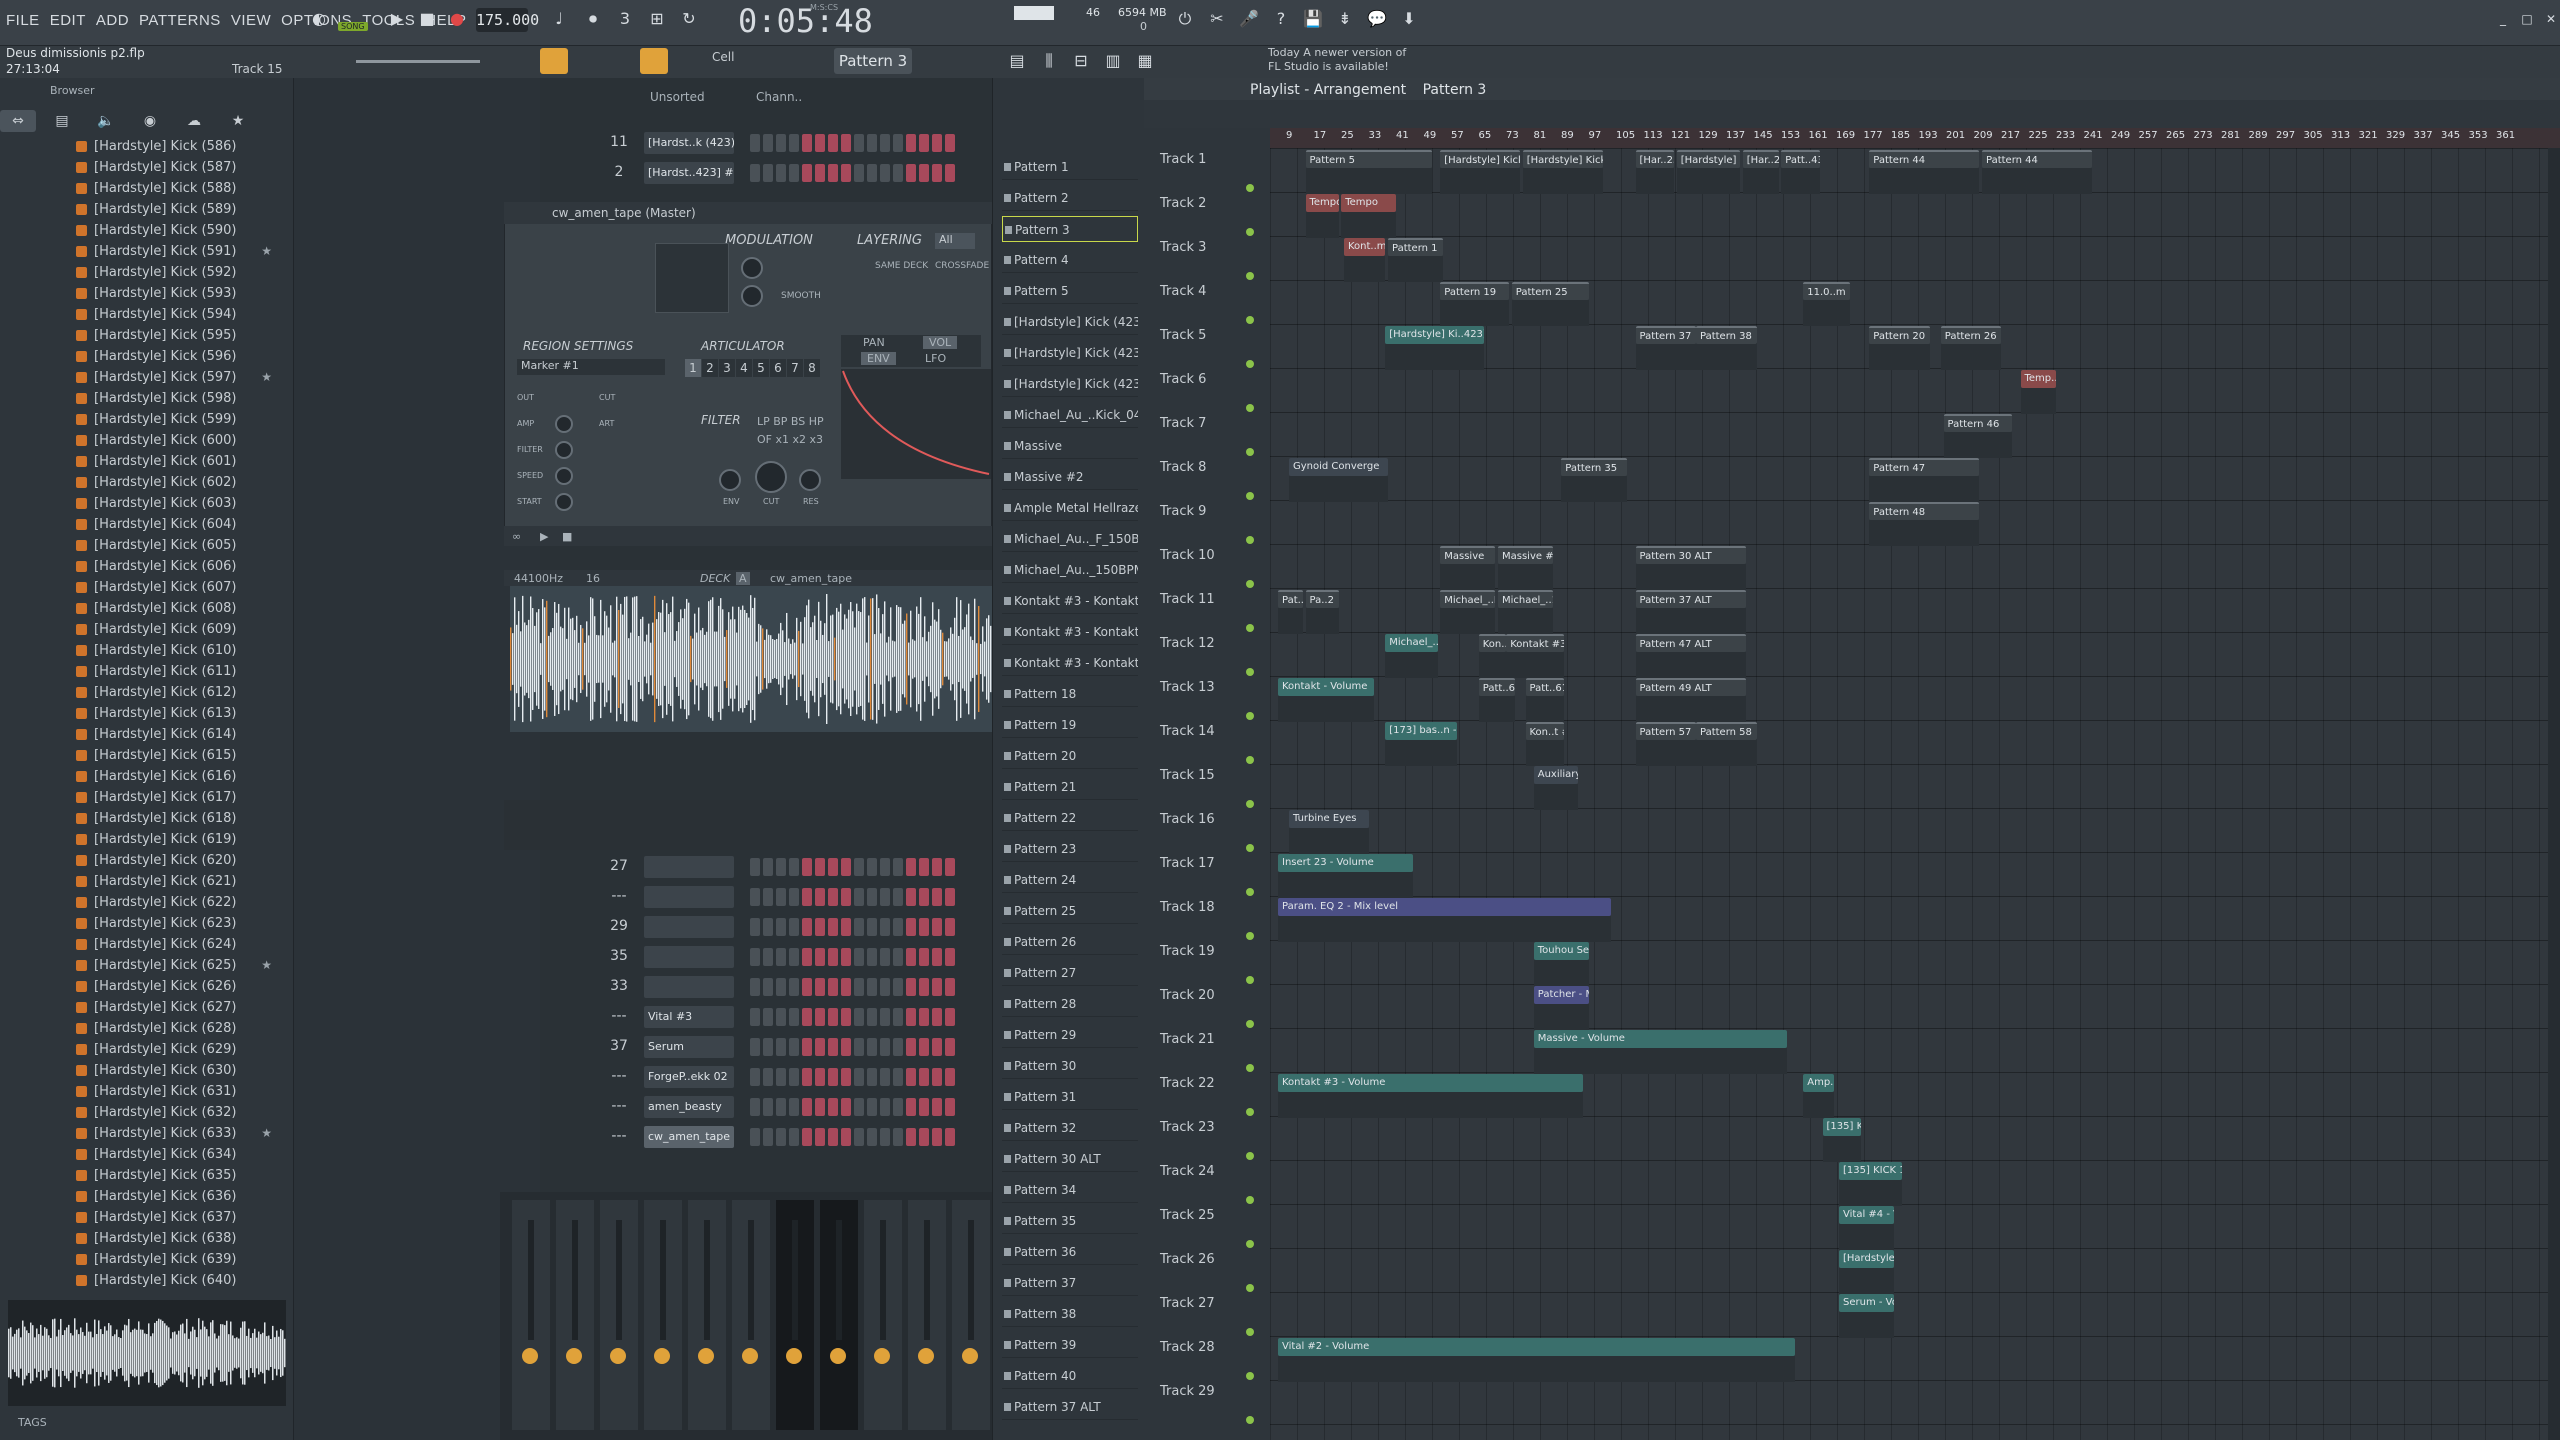 The width and height of the screenshot is (2560, 1440). I want to click on menu-patterns: PATTERNS, so click(180, 20).